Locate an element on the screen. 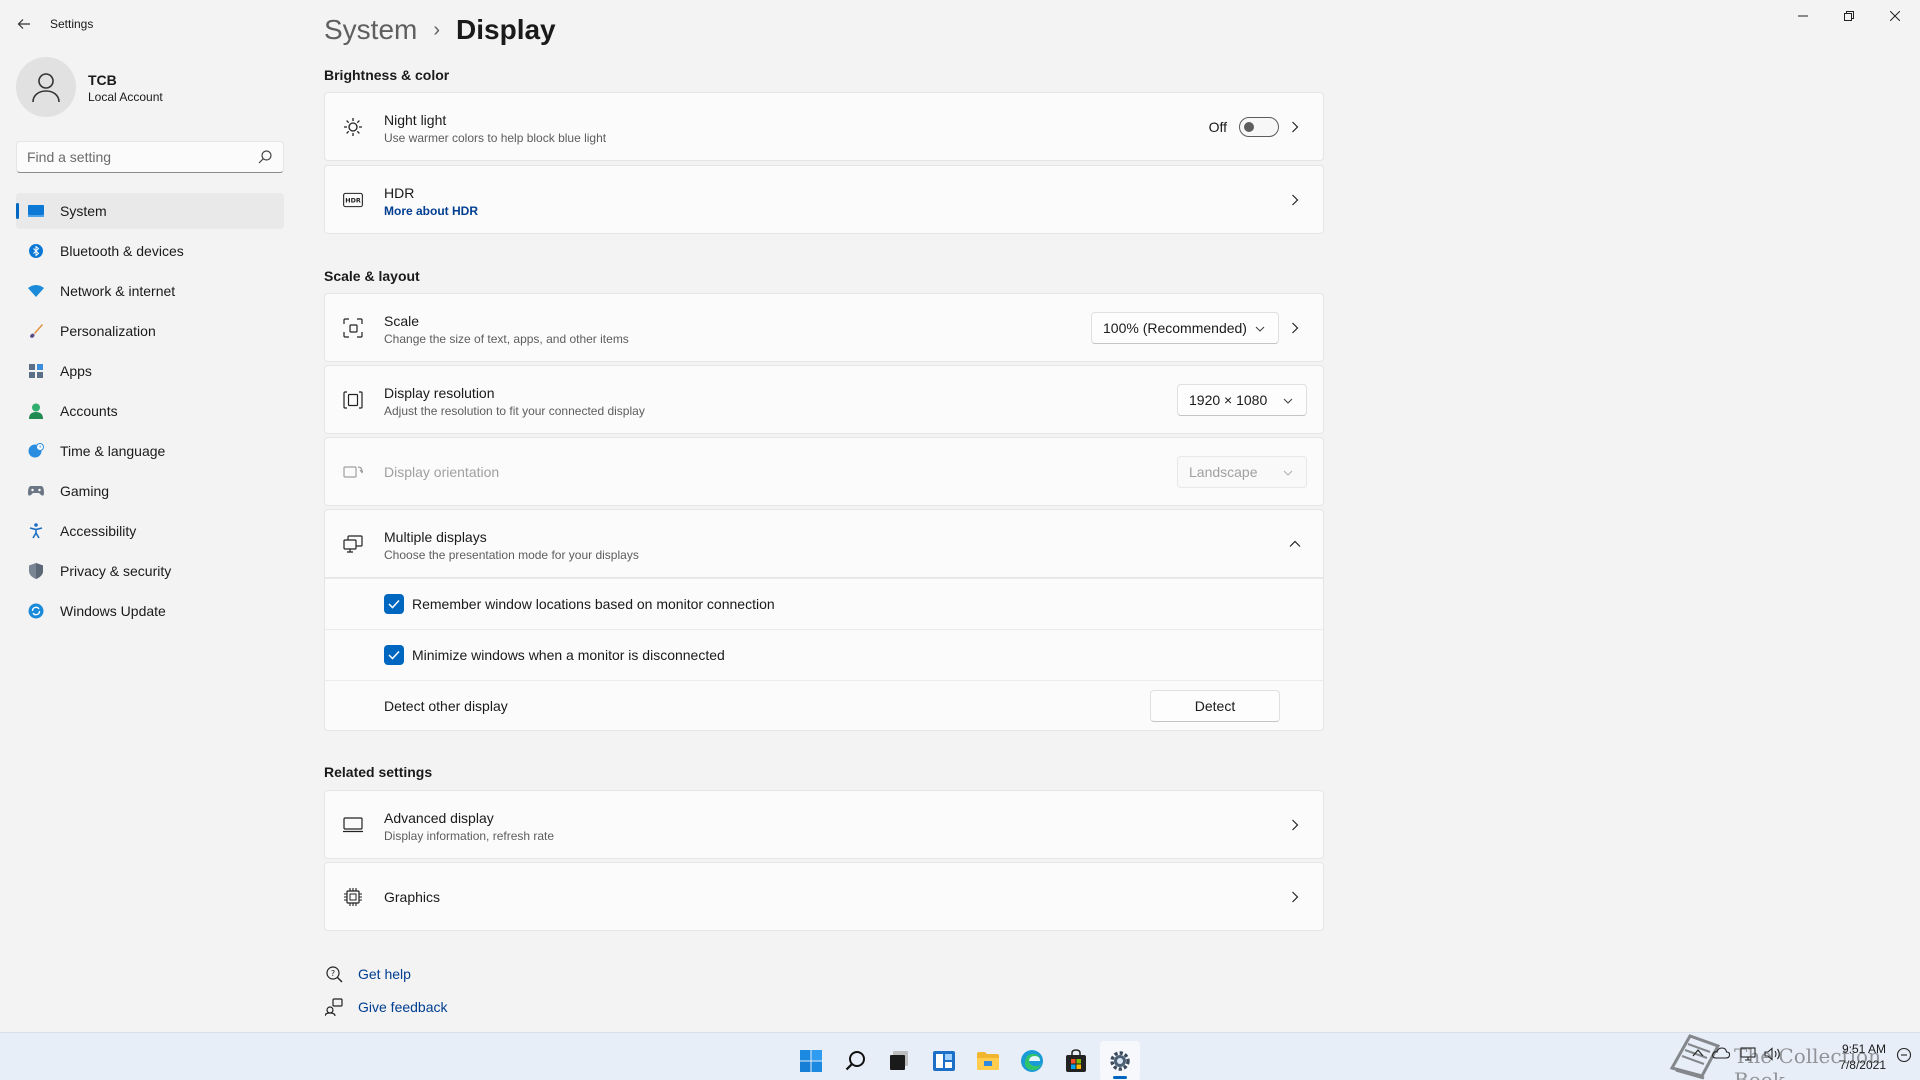 The height and width of the screenshot is (1080, 1920). sidebar-item-label: Personalization is located at coordinates (108, 331).